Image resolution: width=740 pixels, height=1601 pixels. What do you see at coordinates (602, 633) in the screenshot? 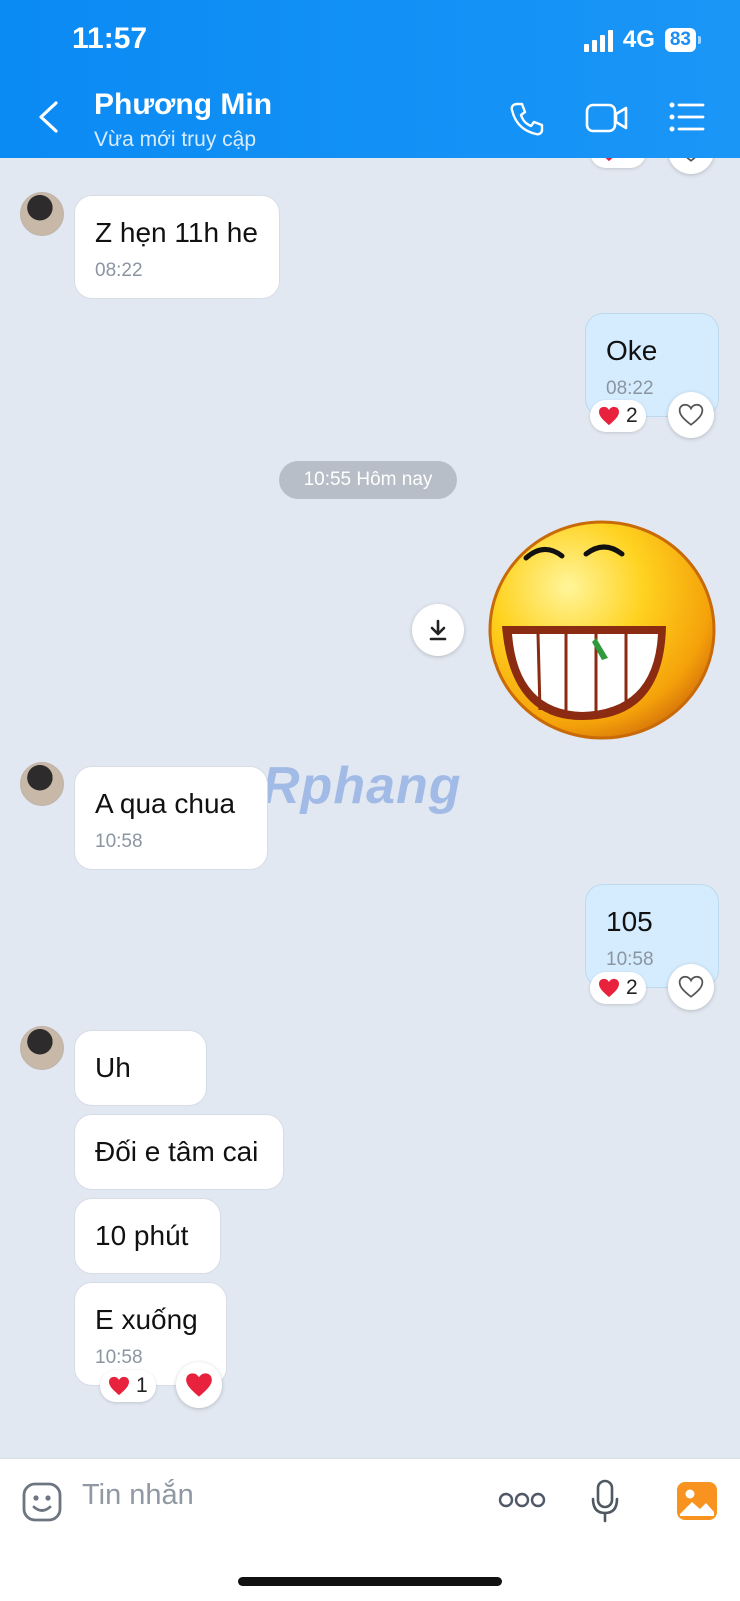
I see `grinning-sticker` at bounding box center [602, 633].